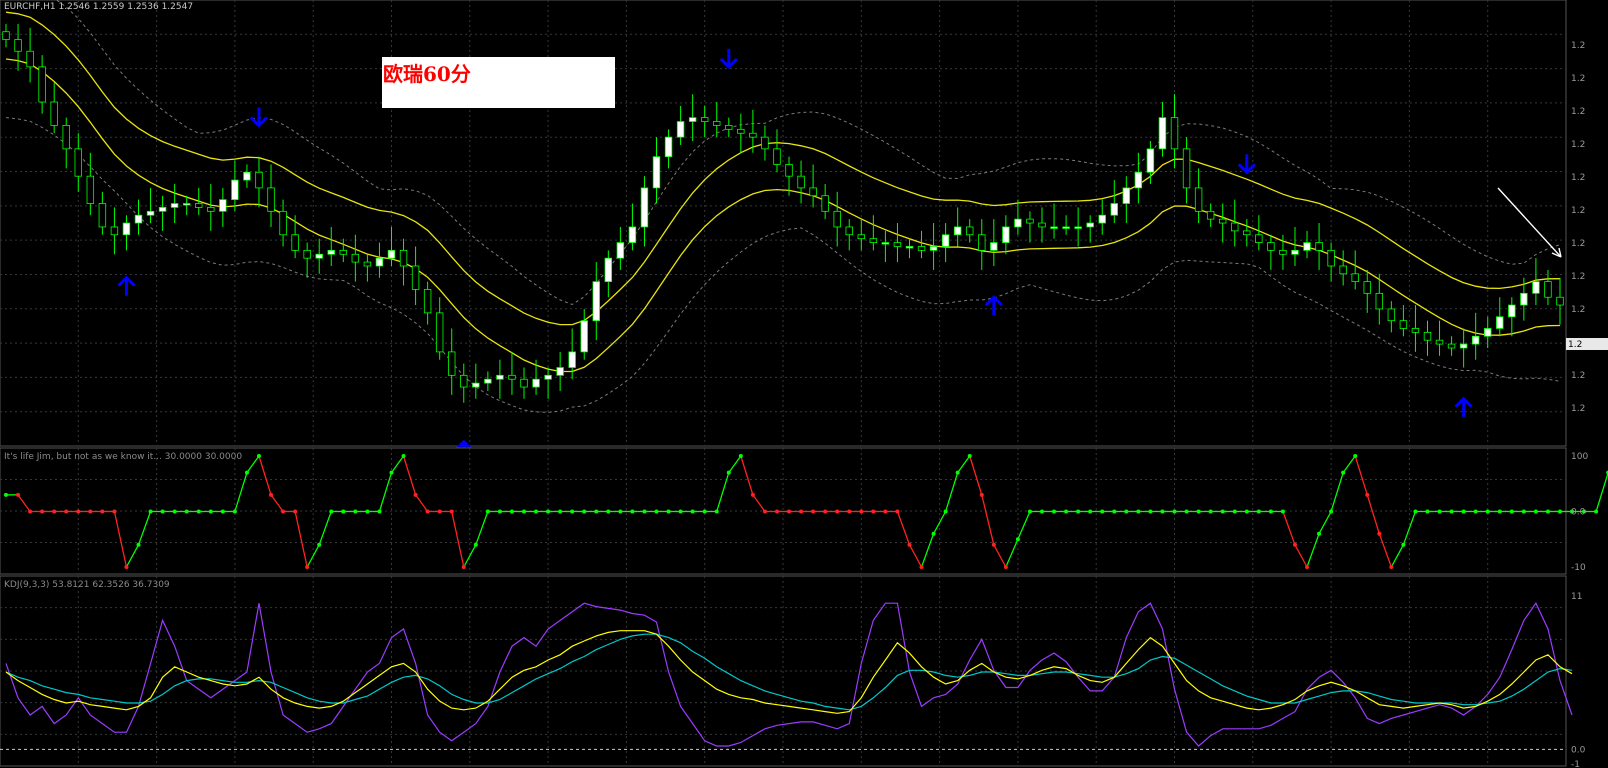 This screenshot has height=768, width=1608. I want to click on note-label-box: 欧瑞60分, so click(498, 82).